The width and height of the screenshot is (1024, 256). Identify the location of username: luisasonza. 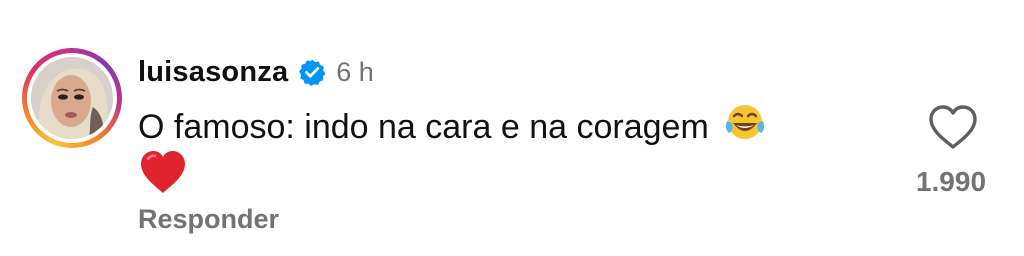
(213, 72).